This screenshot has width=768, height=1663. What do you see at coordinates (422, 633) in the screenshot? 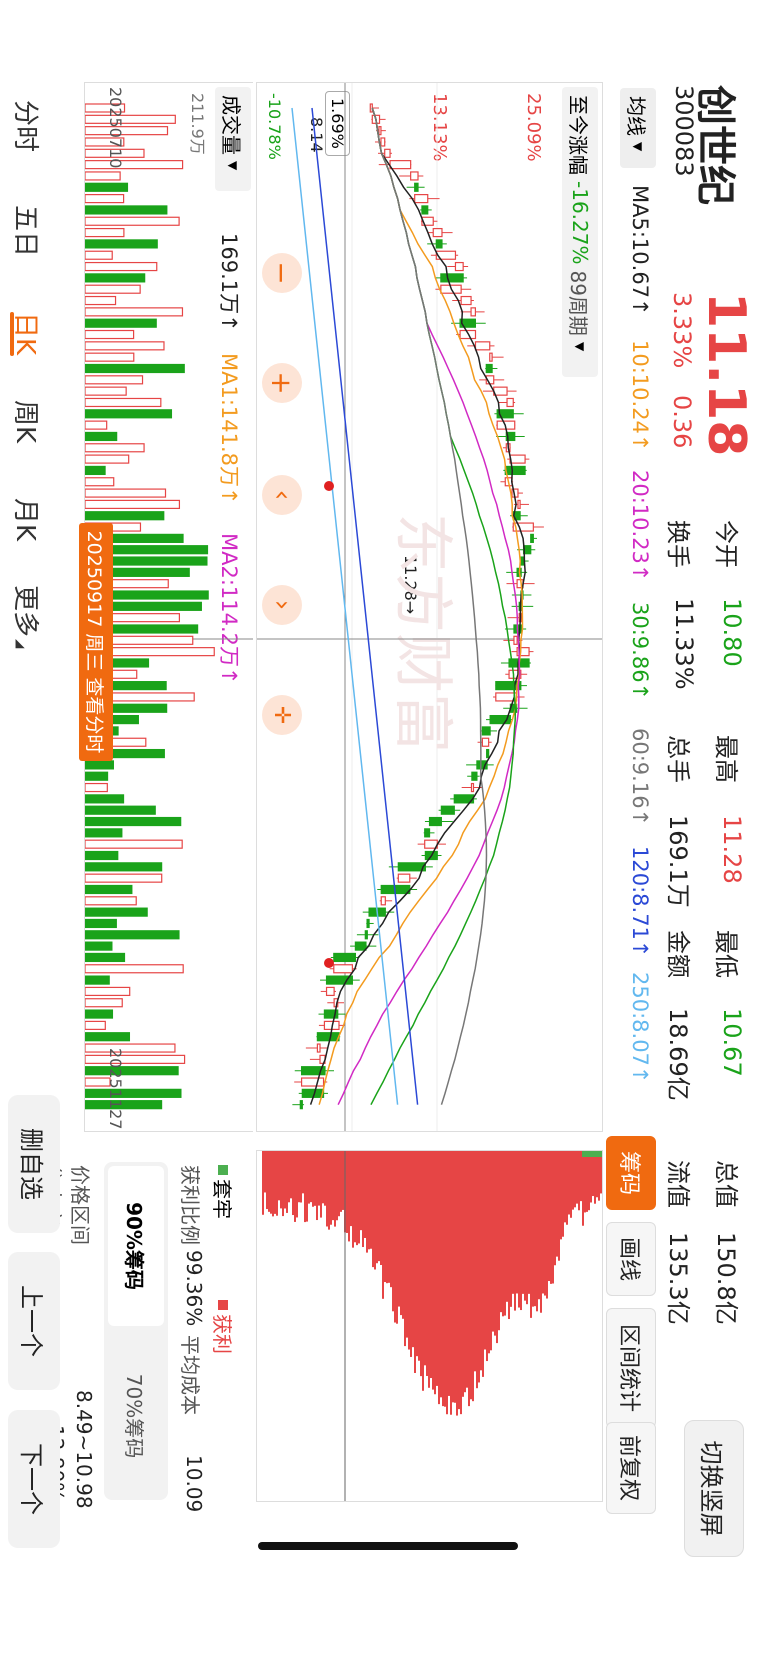
I see `watermark: 东方财富` at bounding box center [422, 633].